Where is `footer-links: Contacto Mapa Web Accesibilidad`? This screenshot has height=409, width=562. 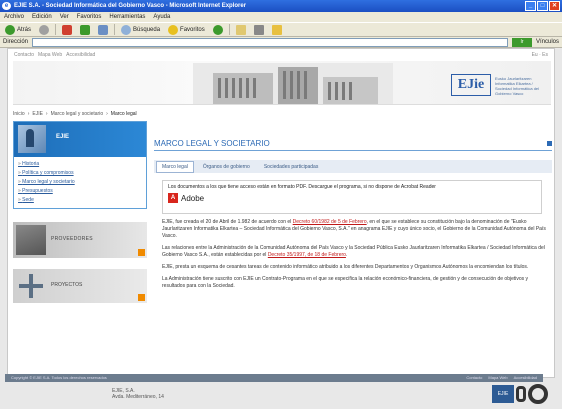 footer-links: Contacto Mapa Web Accesibilidad is located at coordinates (501, 378).